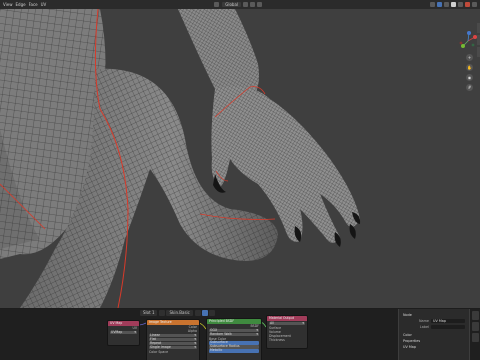  What do you see at coordinates (21, 4) in the screenshot?
I see `menu-edge: Edge` at bounding box center [21, 4].